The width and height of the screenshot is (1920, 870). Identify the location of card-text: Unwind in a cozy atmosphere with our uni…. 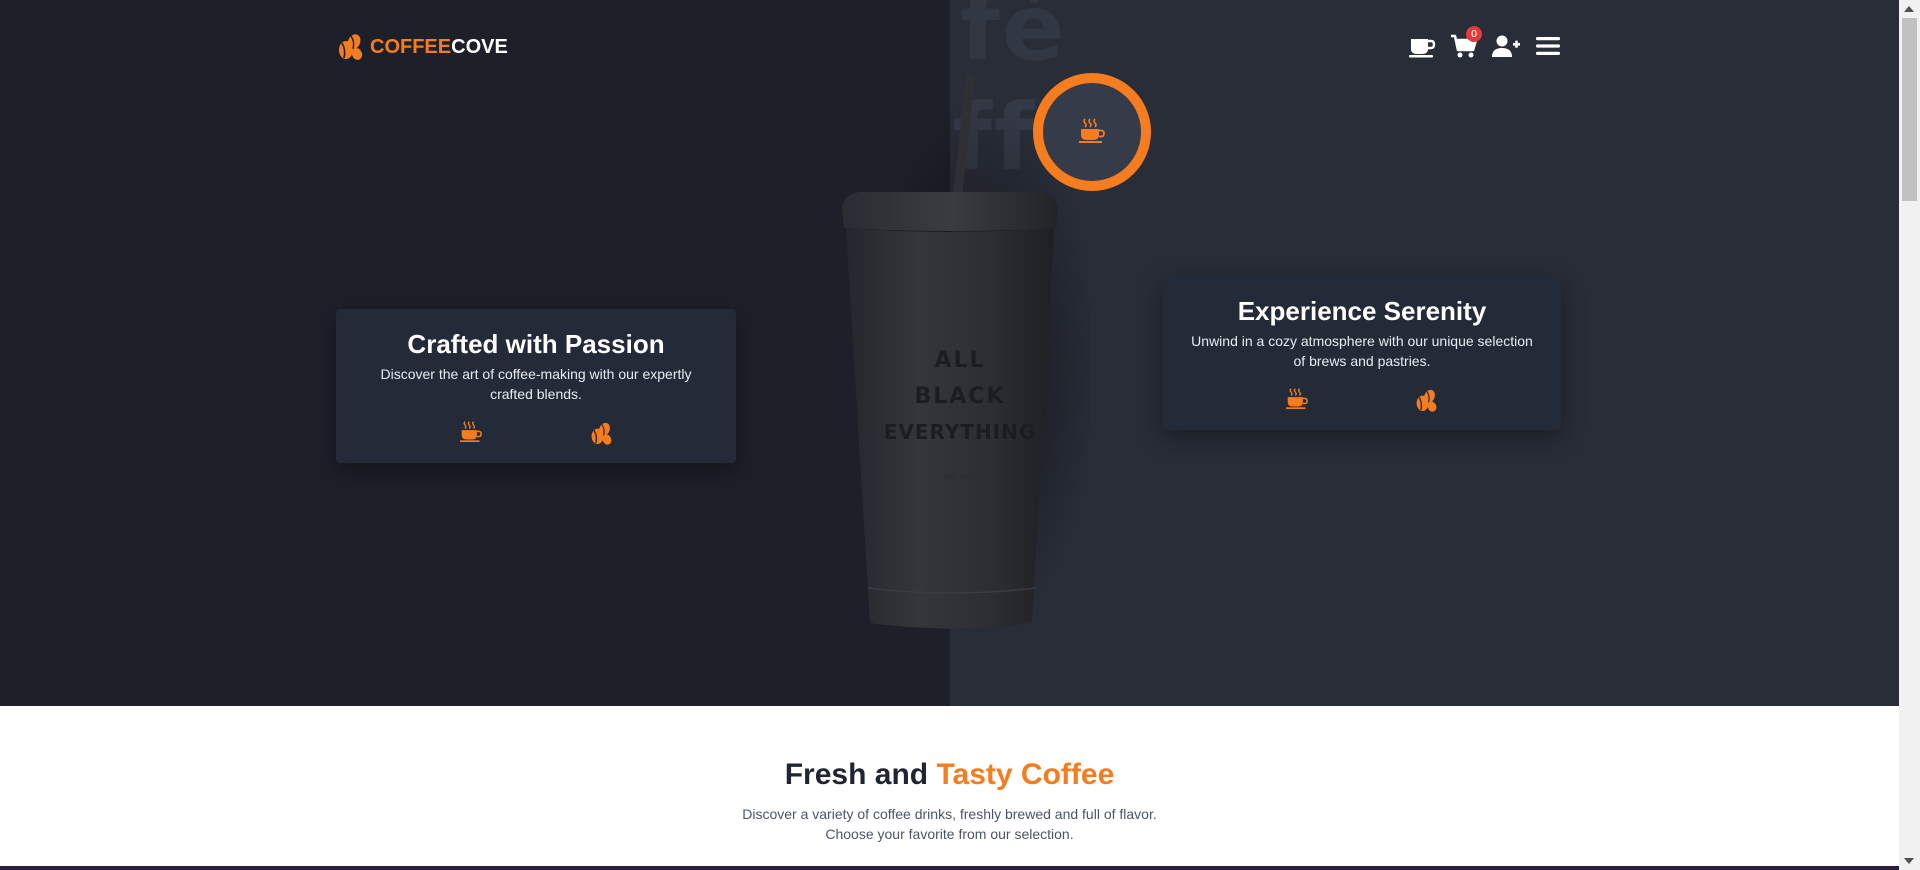
(1362, 351).